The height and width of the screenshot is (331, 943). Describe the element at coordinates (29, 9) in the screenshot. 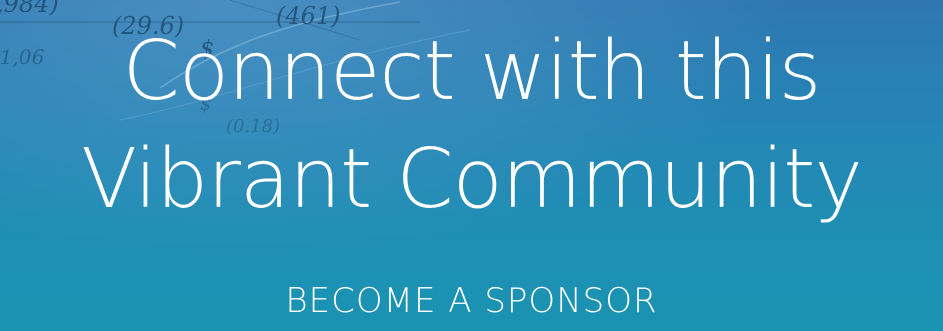

I see `figure-text: ,984)` at that location.